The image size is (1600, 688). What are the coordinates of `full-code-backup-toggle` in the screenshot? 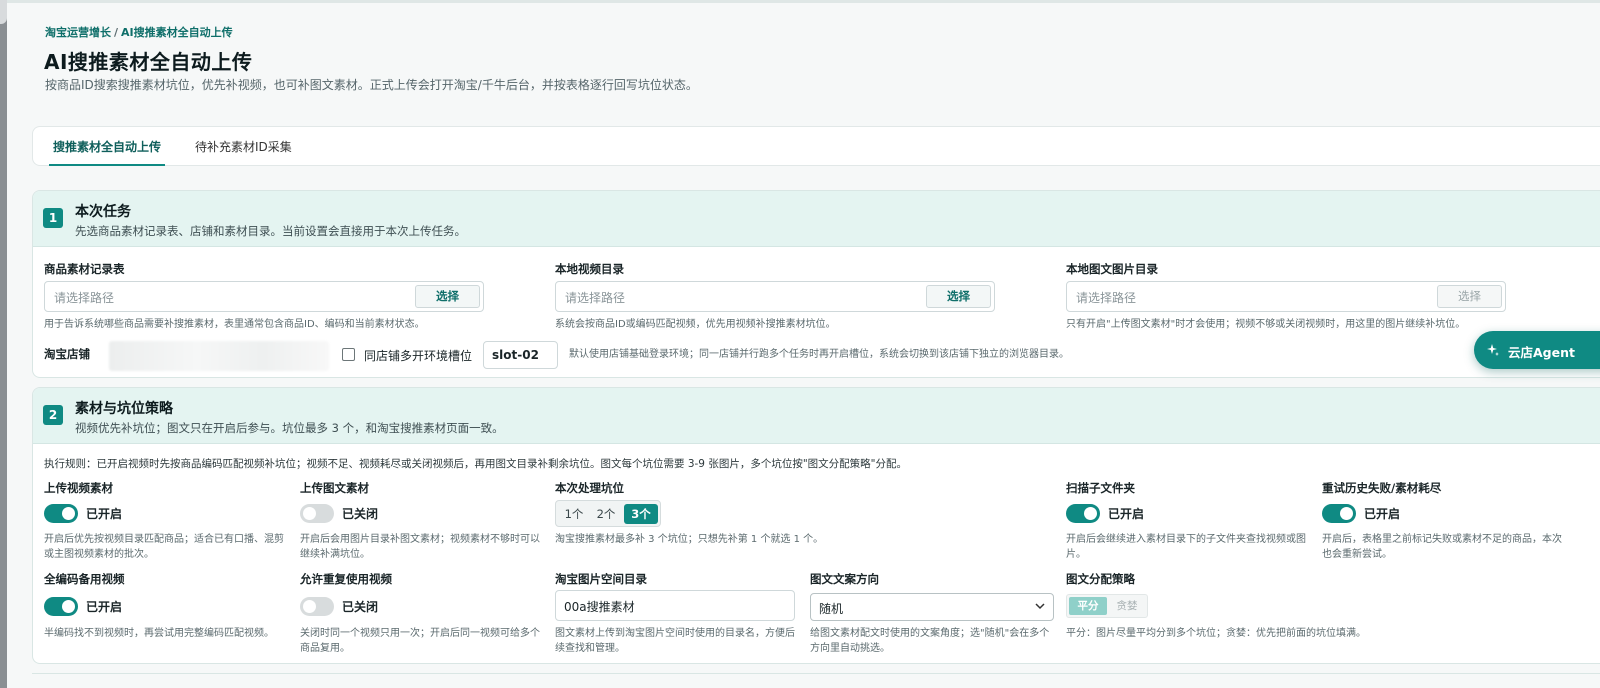 It's located at (61, 606).